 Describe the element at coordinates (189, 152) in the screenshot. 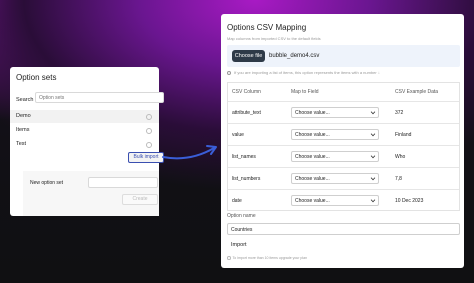

I see `arrow-icon` at that location.